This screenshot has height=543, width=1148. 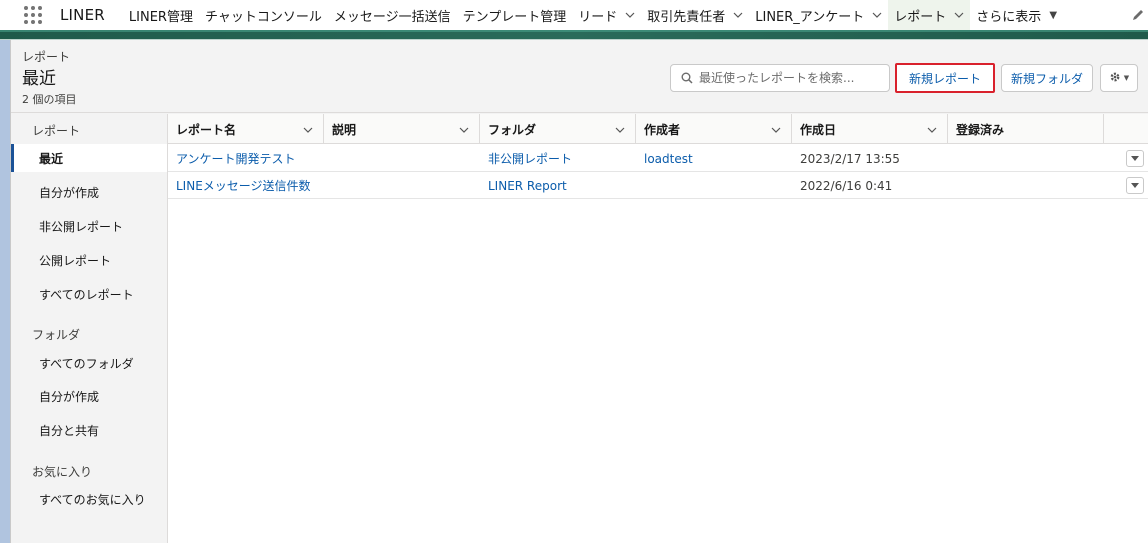 I want to click on column-header-label: 作成者, so click(x=662, y=129).